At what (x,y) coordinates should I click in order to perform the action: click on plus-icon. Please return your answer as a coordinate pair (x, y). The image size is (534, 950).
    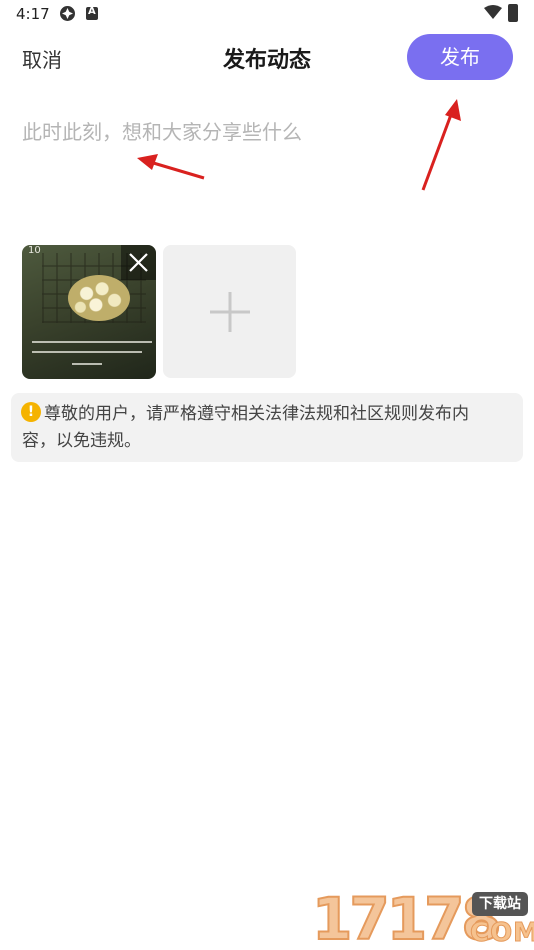
    Looking at the image, I should click on (230, 312).